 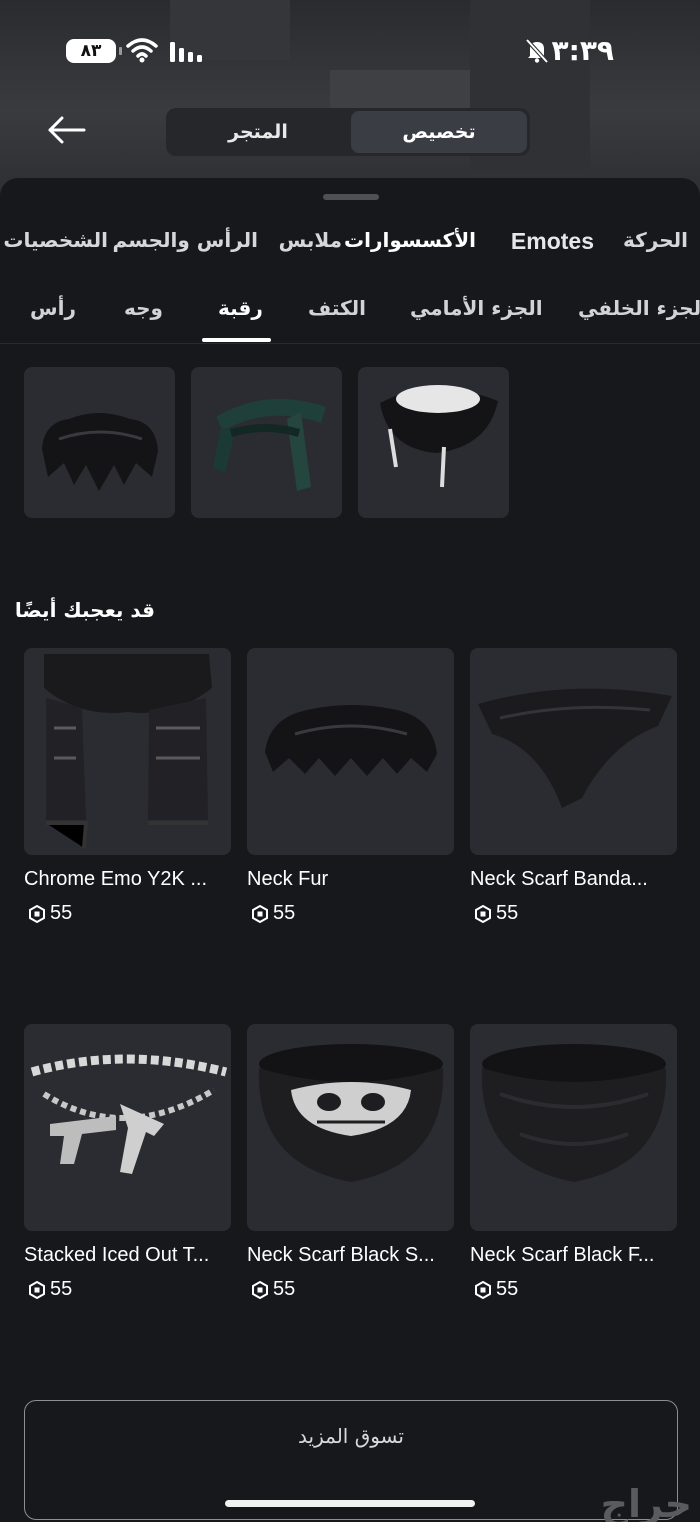 What do you see at coordinates (129, 1114) in the screenshot?
I see `iced-chain-image` at bounding box center [129, 1114].